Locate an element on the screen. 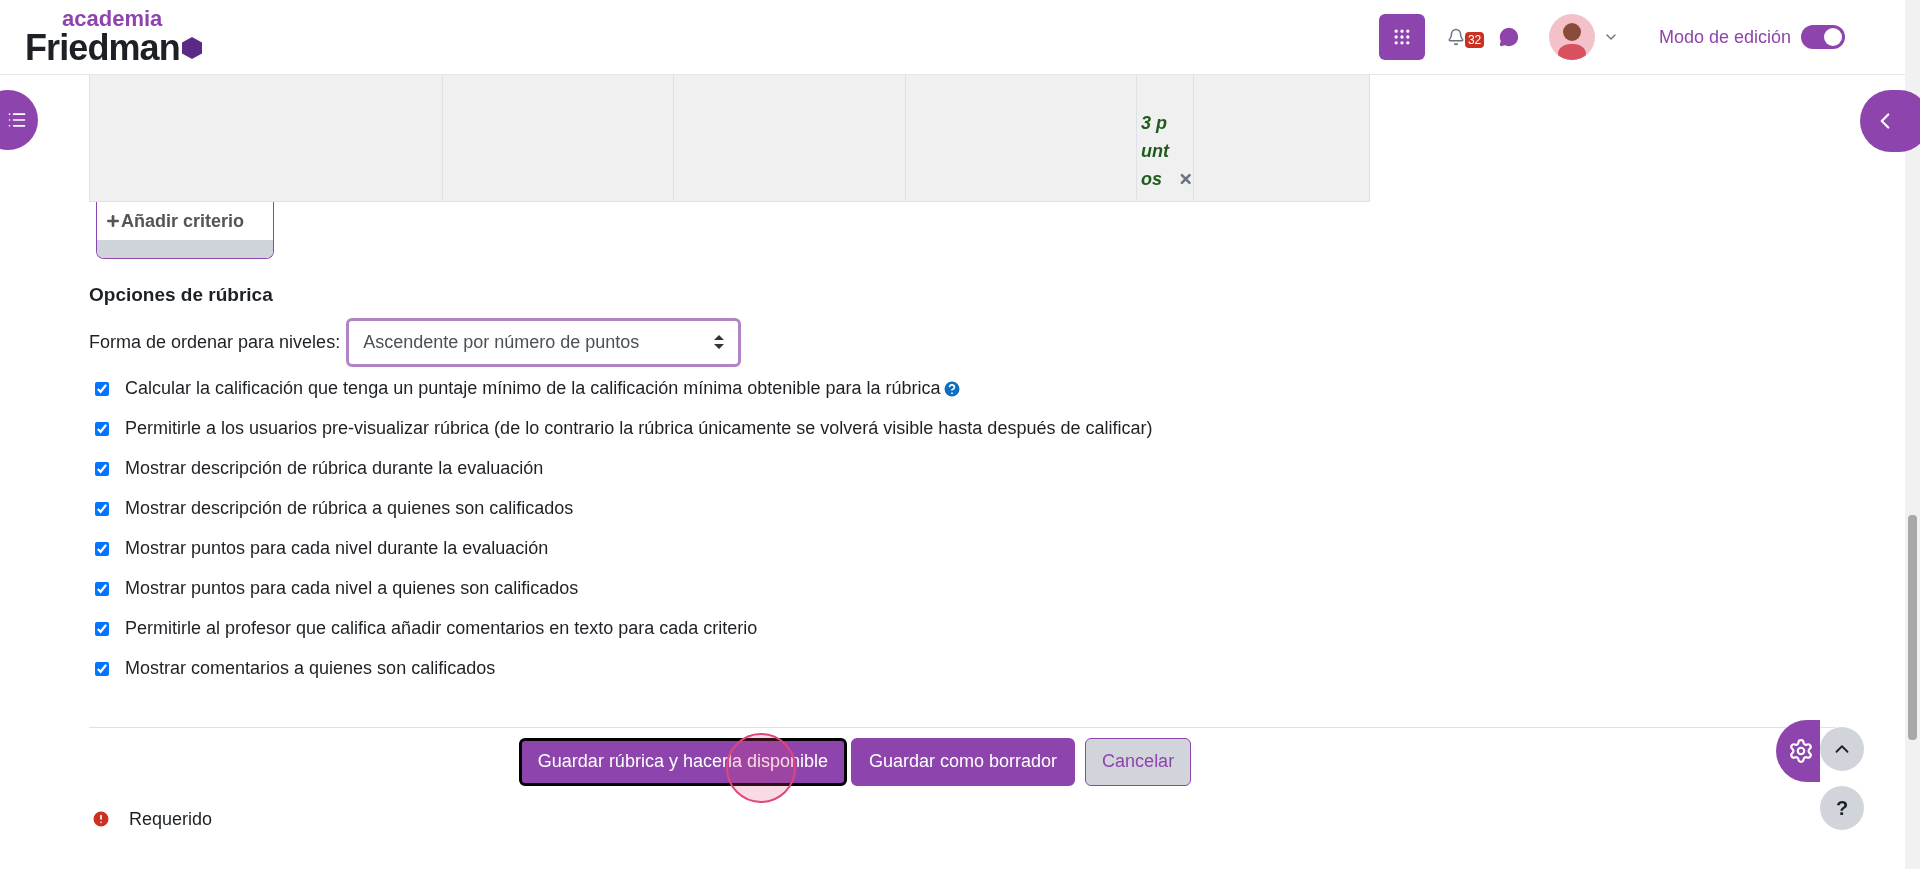  checkbox-label: Calcular la calificación que tenga un puntaje mínimo de la calificación mínima obtenible para la rúbrica is located at coordinates (533, 388).